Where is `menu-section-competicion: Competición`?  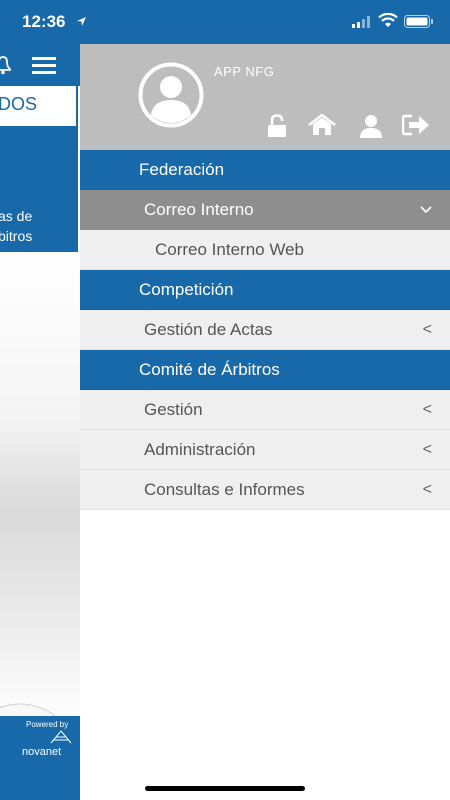 menu-section-competicion: Competición is located at coordinates (265, 290).